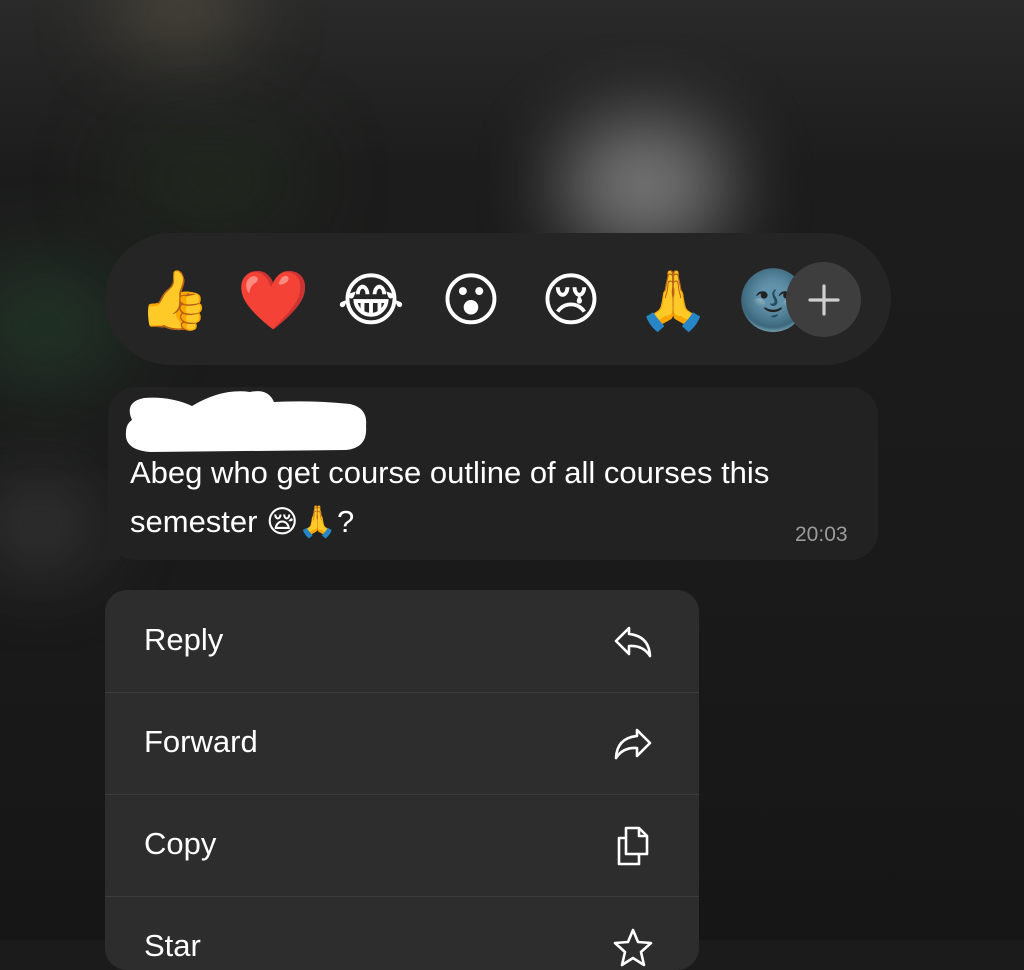  Describe the element at coordinates (633, 642) in the screenshot. I see `reply-icon` at that location.